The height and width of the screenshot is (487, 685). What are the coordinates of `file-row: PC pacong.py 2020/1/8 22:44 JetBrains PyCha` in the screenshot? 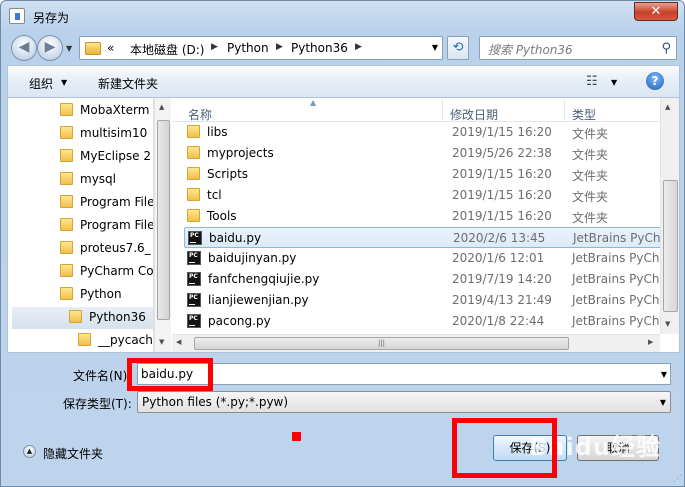 It's located at (422, 321).